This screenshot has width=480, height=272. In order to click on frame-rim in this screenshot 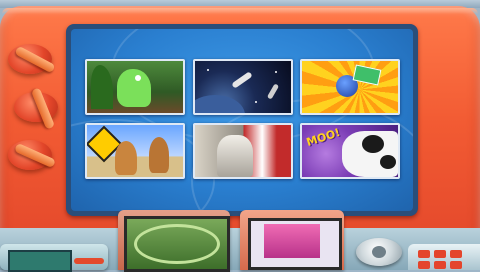, I will do `click(240, 11)`.